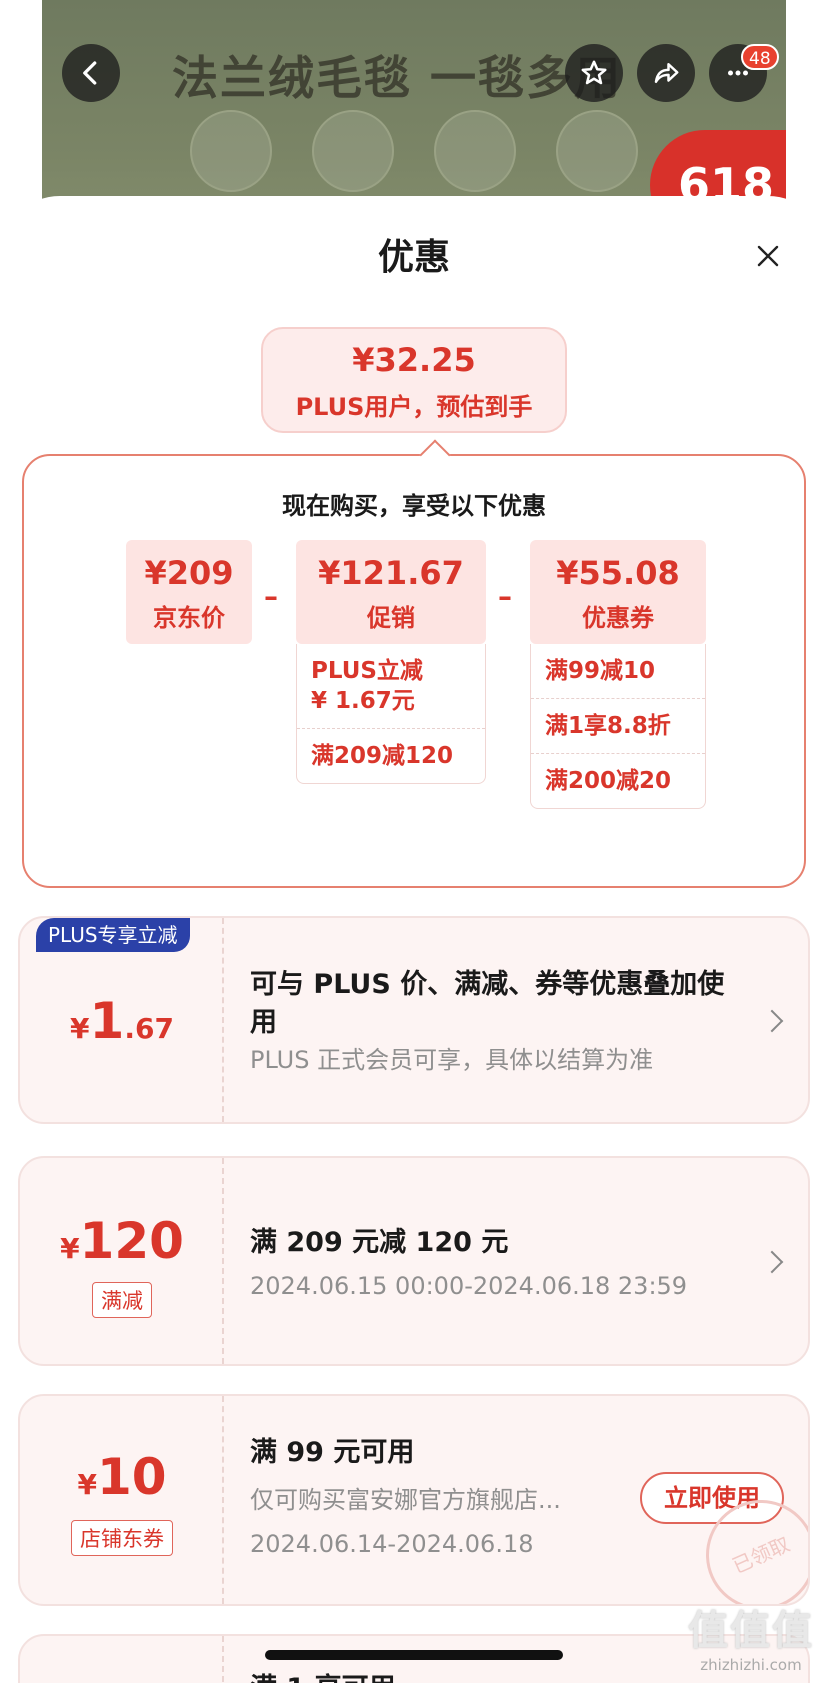 The height and width of the screenshot is (1683, 828). What do you see at coordinates (751, 1665) in the screenshot?
I see `watermark-domain: zhizhizhi.com` at bounding box center [751, 1665].